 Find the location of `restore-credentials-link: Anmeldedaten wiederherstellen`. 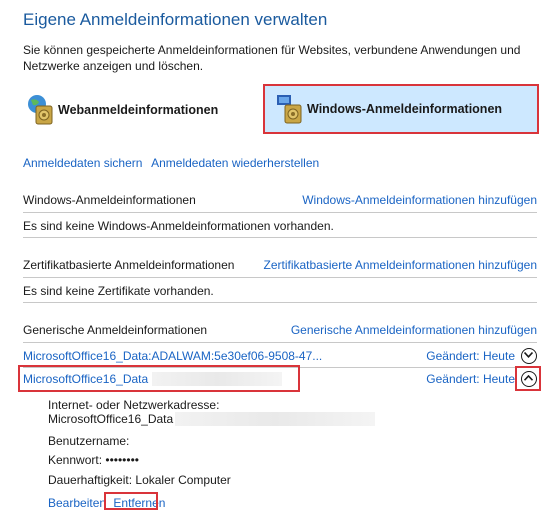

restore-credentials-link: Anmeldedaten wiederherstellen is located at coordinates (235, 163).